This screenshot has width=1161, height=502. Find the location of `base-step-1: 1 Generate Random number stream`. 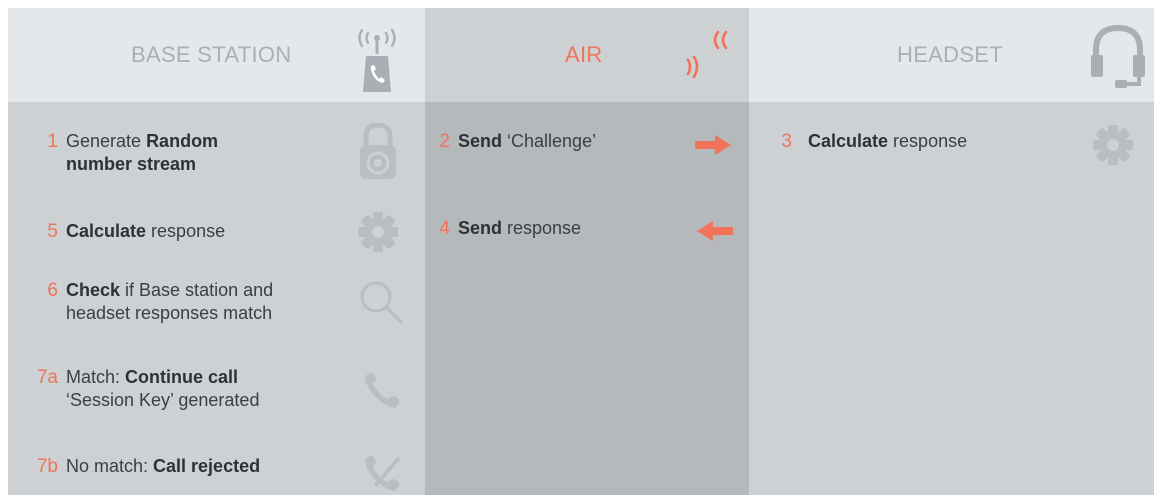

base-step-1: 1 Generate Random number stream is located at coordinates (158, 155).